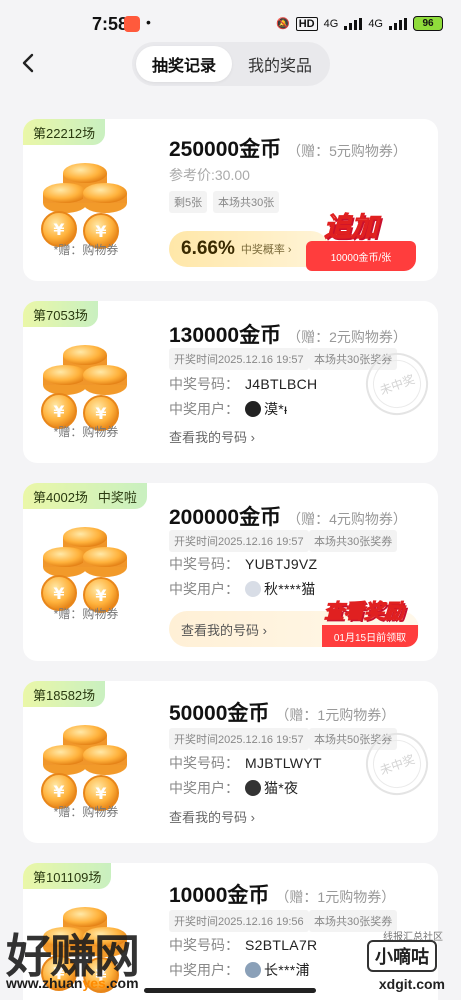 The height and width of the screenshot is (1000, 461). What do you see at coordinates (347, 337) in the screenshot?
I see `prize-gift: （赠：2元购物券）` at bounding box center [347, 337].